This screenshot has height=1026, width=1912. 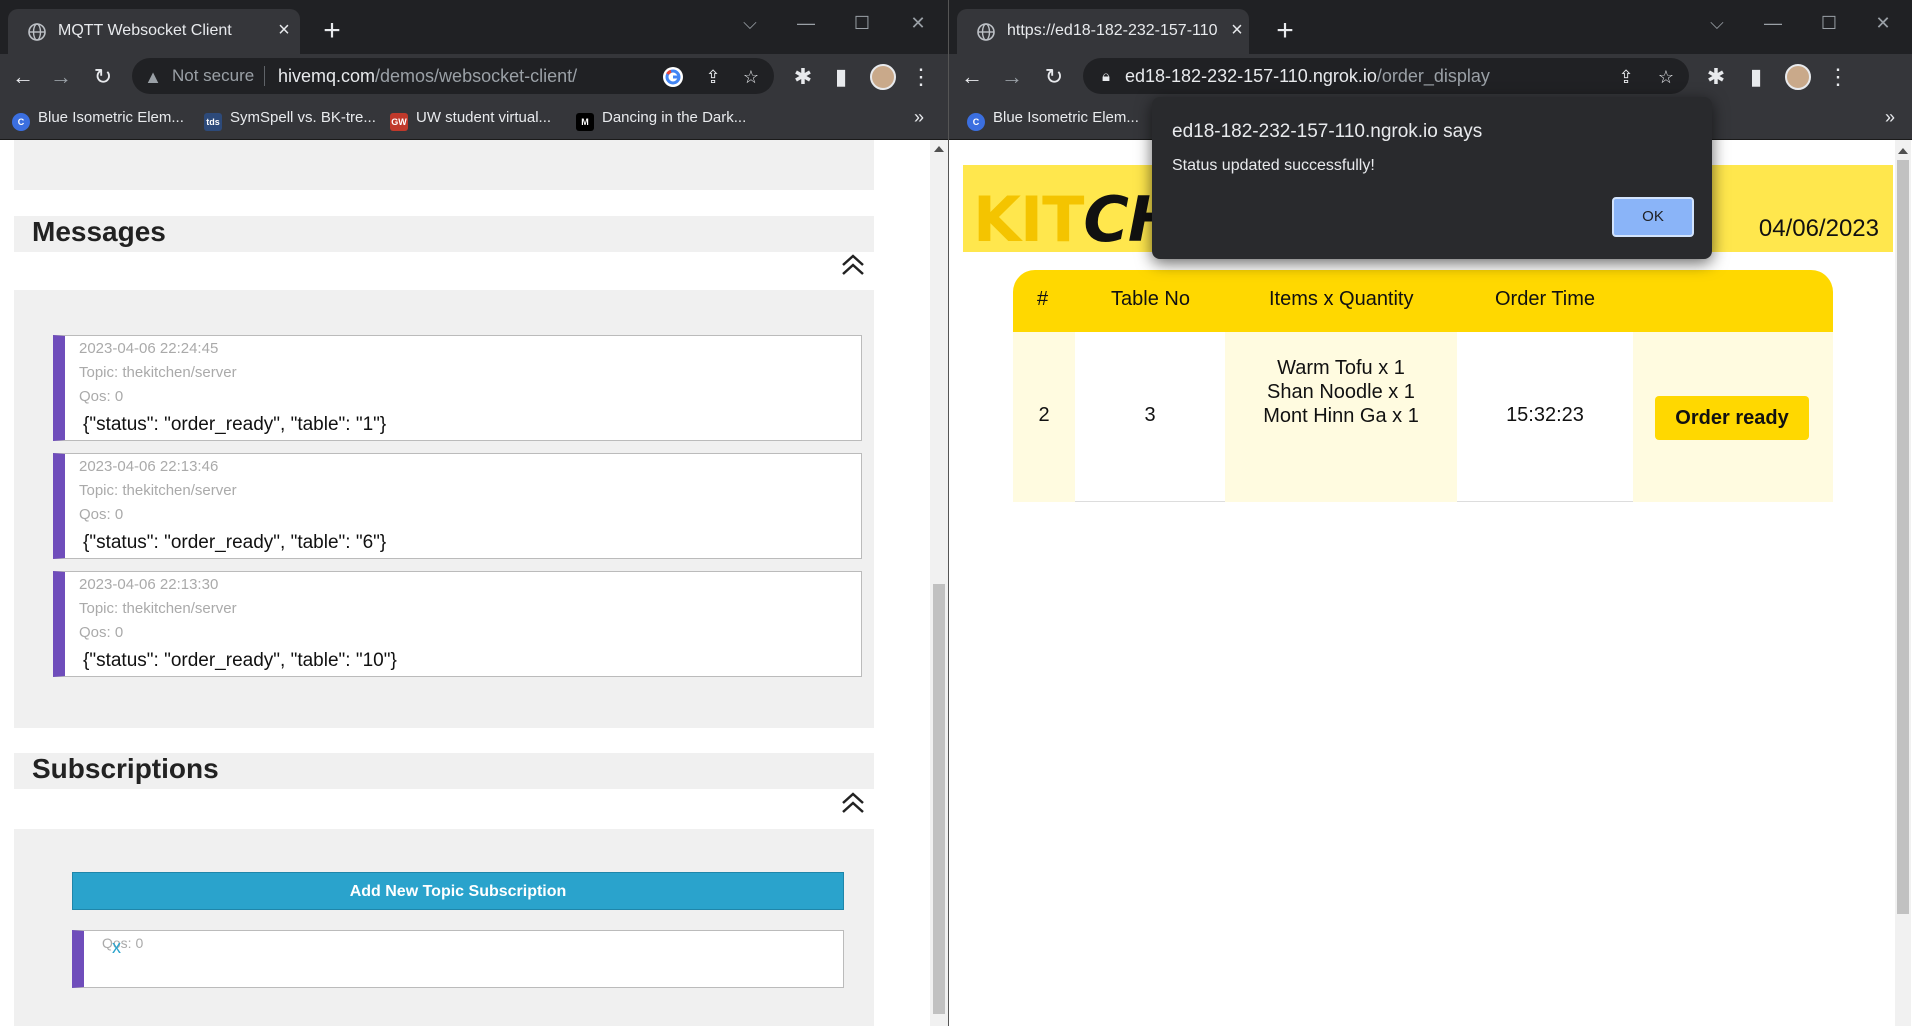 What do you see at coordinates (145, 30) in the screenshot?
I see `tab-title: MQTT Websocket Client` at bounding box center [145, 30].